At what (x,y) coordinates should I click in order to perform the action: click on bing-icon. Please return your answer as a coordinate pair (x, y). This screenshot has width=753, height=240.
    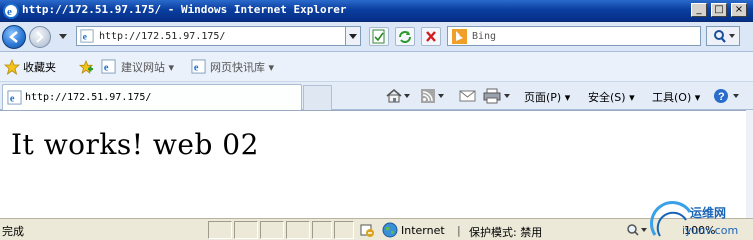
    Looking at the image, I should click on (459, 36).